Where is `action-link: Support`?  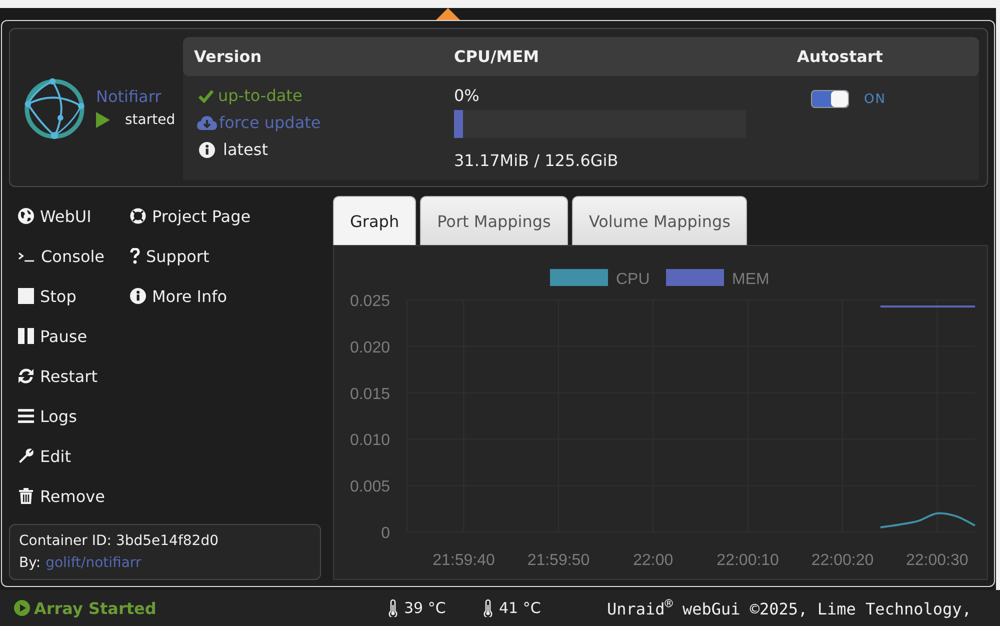
action-link: Support is located at coordinates (190, 256).